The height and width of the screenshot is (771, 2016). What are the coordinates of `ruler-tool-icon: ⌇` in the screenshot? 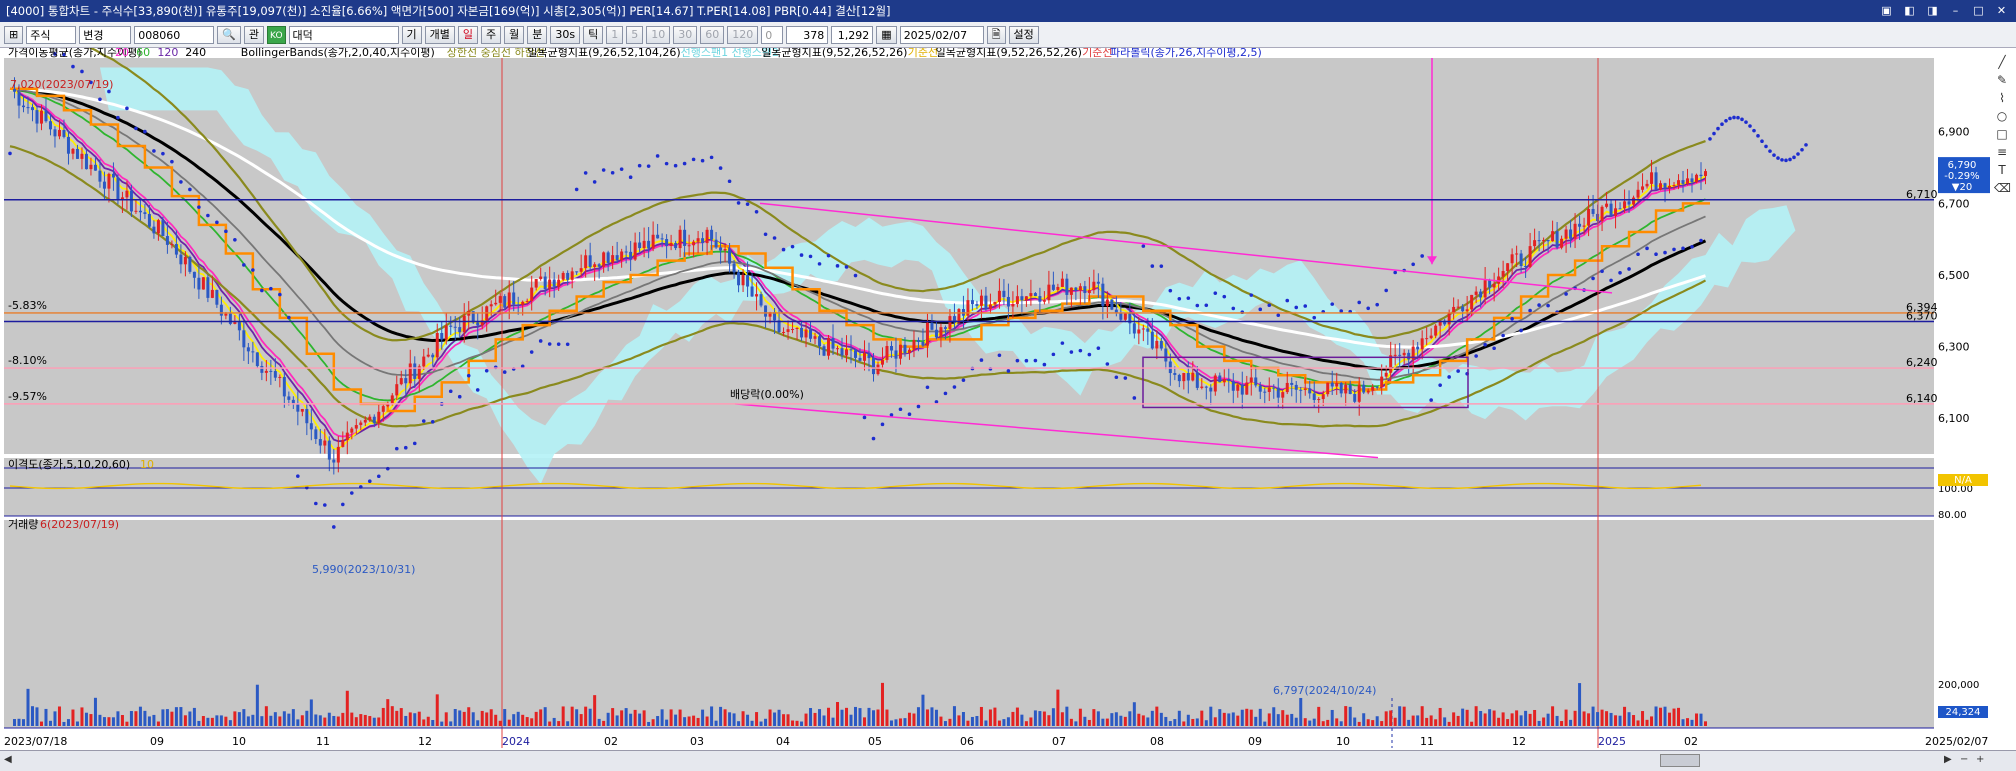 It's located at (2002, 98).